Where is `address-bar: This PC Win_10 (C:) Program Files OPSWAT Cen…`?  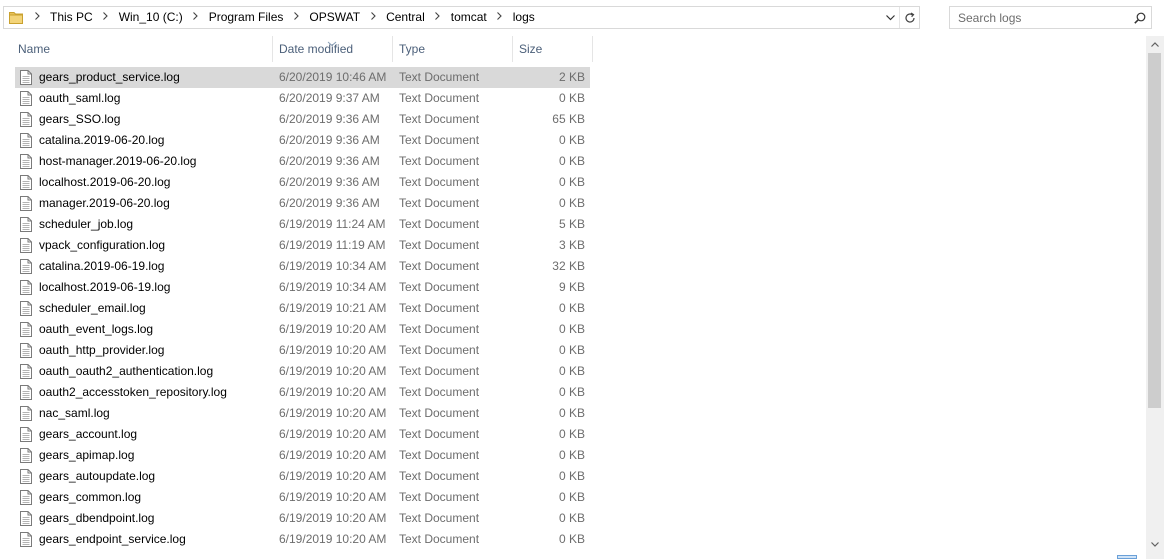
address-bar: This PC Win_10 (C:) Program Files OPSWAT Cen… is located at coordinates (461, 17).